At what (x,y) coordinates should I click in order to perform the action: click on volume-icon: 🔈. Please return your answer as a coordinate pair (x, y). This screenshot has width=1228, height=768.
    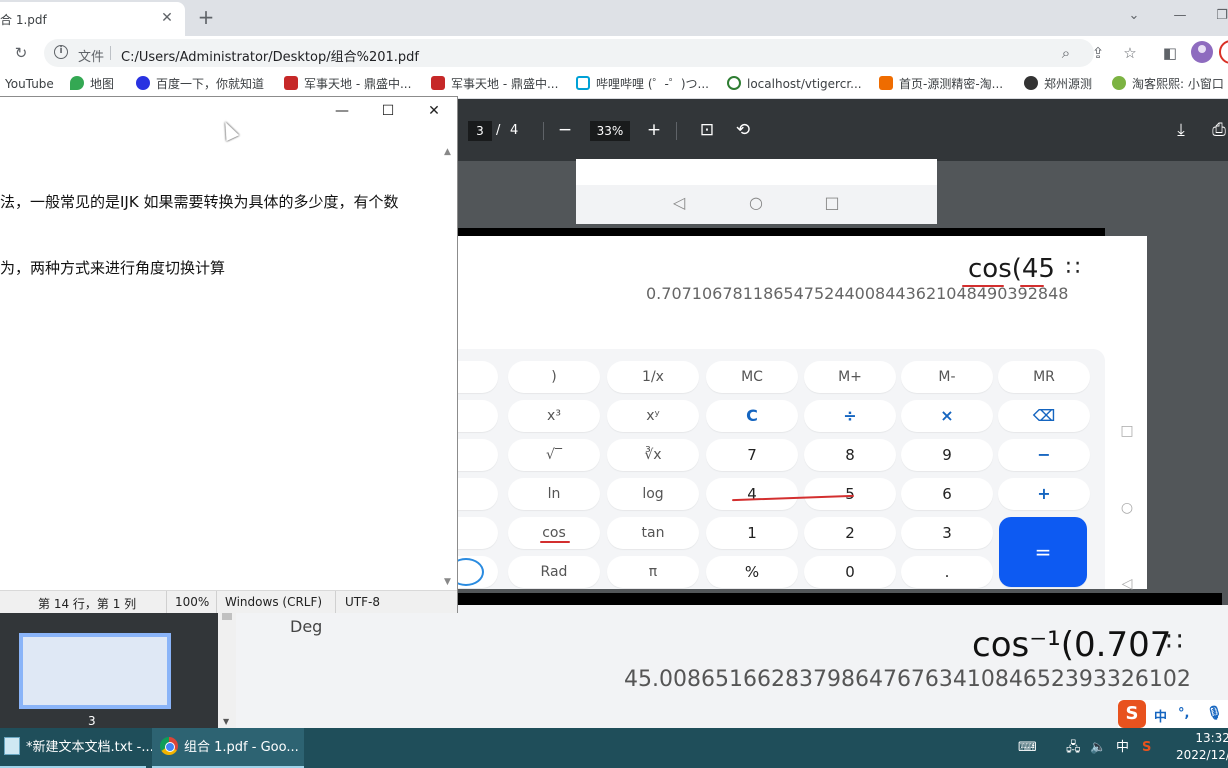
    Looking at the image, I should click on (1098, 748).